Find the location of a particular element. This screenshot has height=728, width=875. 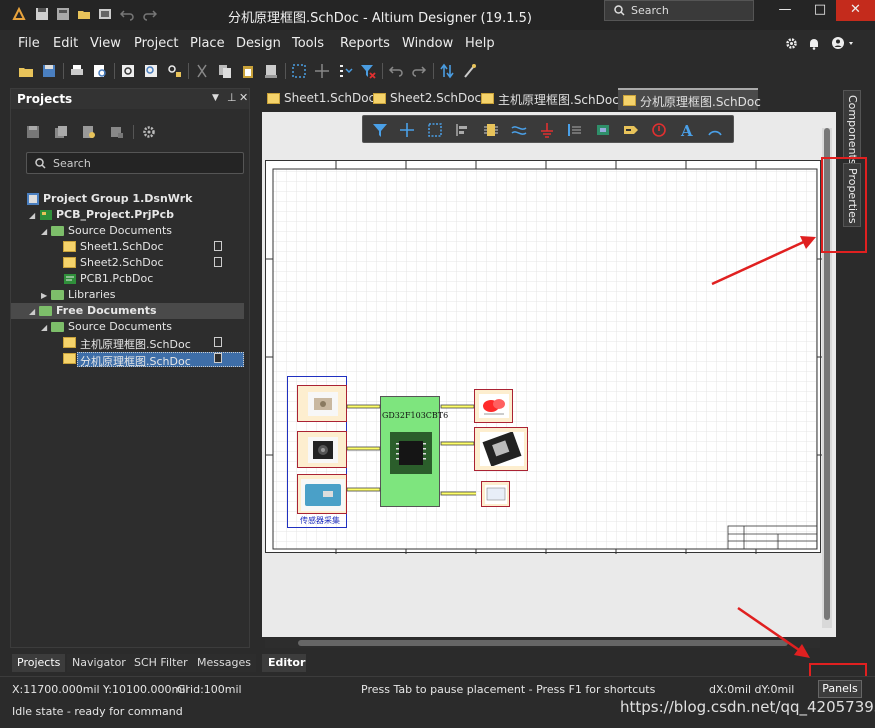

place-directive-icon is located at coordinates (659, 130).